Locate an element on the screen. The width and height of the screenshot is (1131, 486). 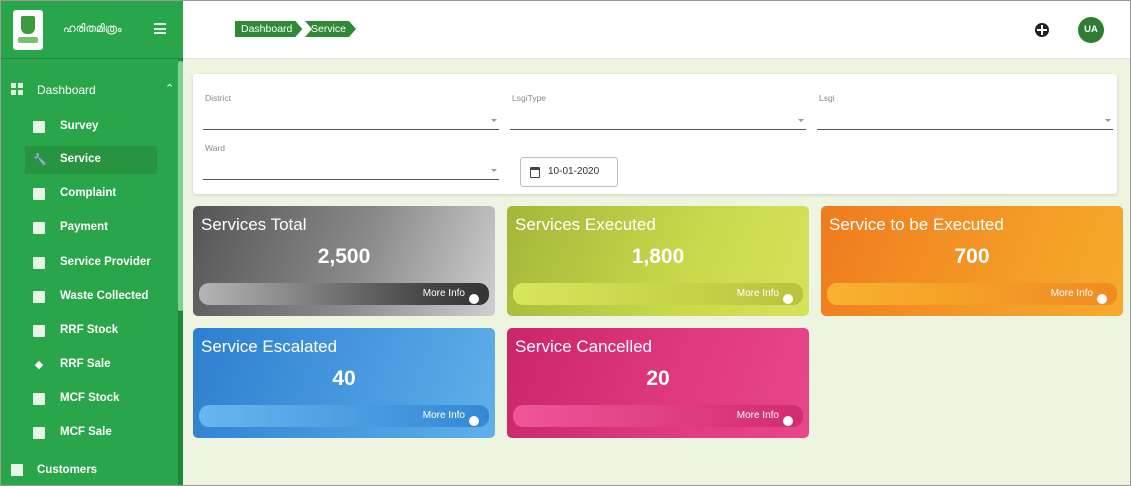
sidebar-item-label: RRF Stock is located at coordinates (89, 330).